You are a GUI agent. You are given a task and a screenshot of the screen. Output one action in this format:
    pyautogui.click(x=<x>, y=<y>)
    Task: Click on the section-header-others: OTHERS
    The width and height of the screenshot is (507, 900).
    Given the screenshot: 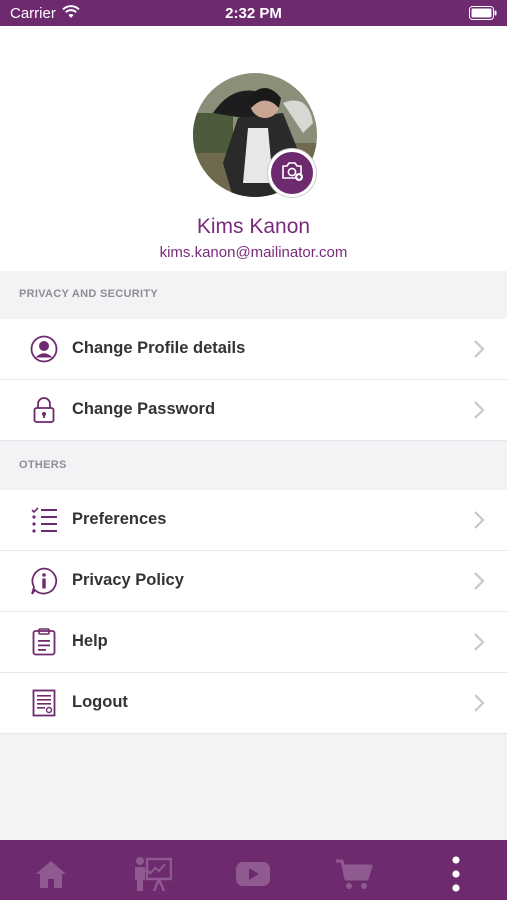 What is the action you would take?
    pyautogui.click(x=43, y=465)
    